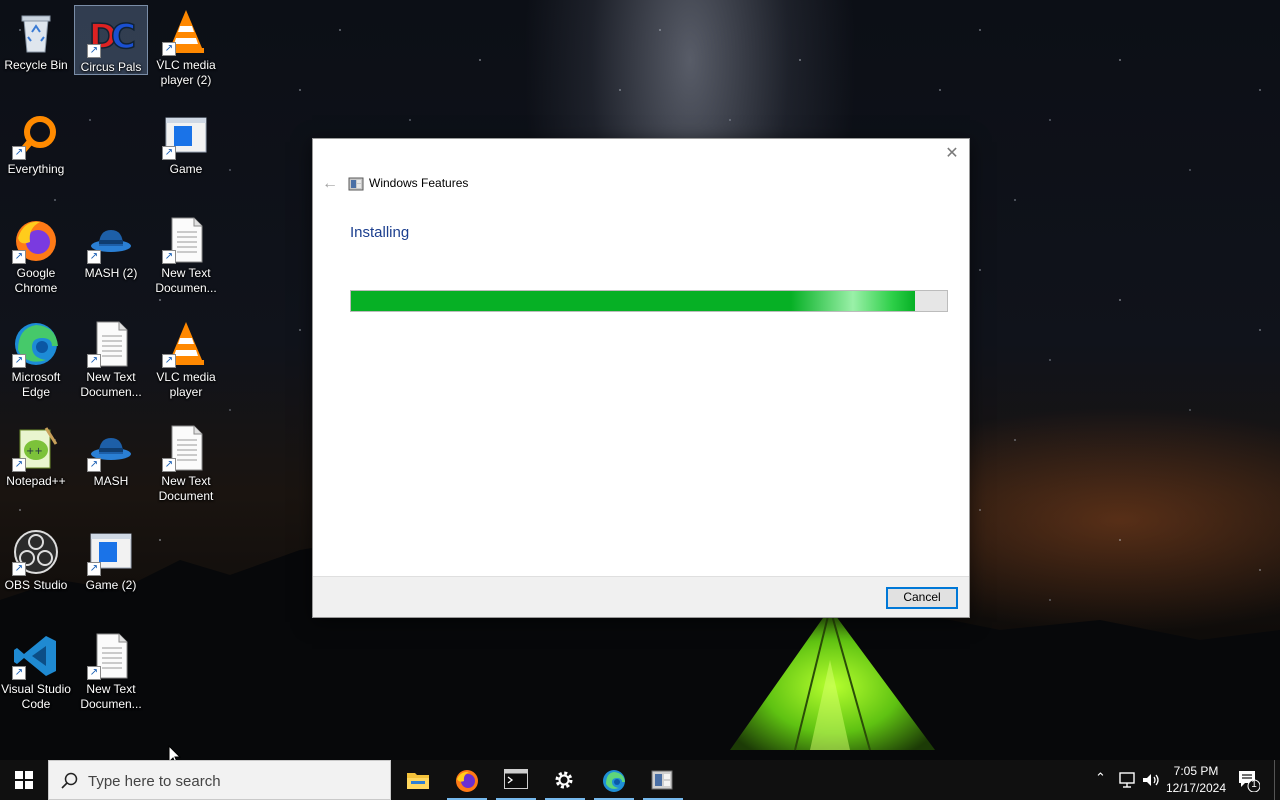 The height and width of the screenshot is (800, 1280). I want to click on taskbar-settings, so click(565, 780).